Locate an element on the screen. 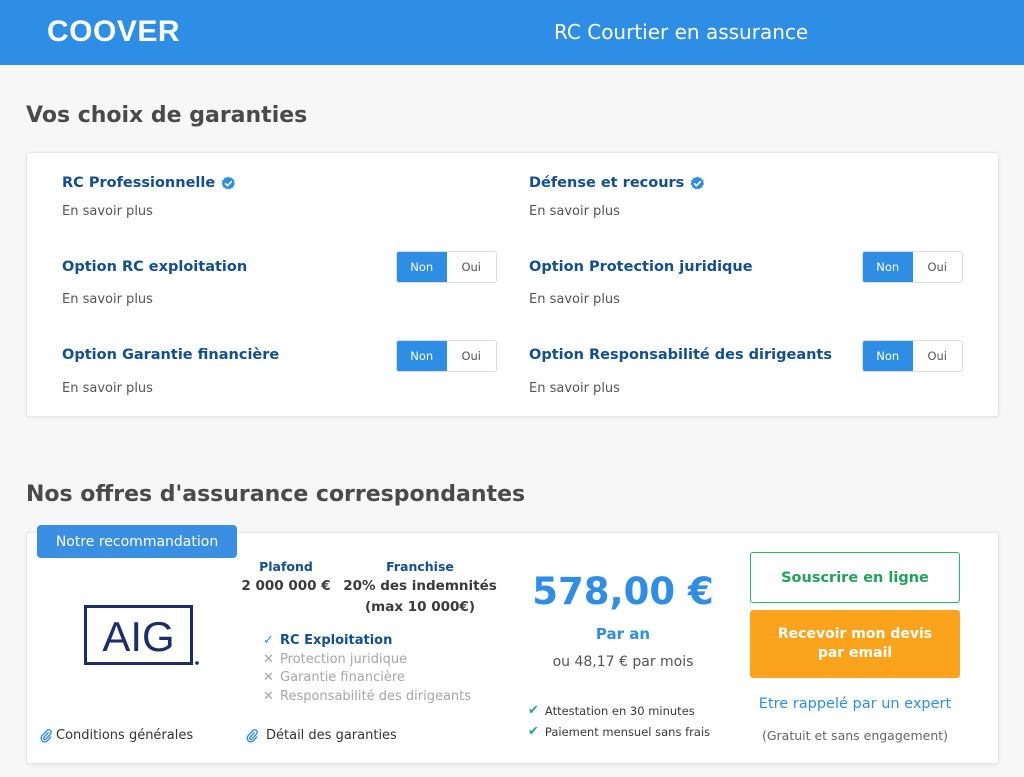 This screenshot has width=1024, height=777. garantie-rc-professionnelle: RC Professionnelle is located at coordinates (149, 183).